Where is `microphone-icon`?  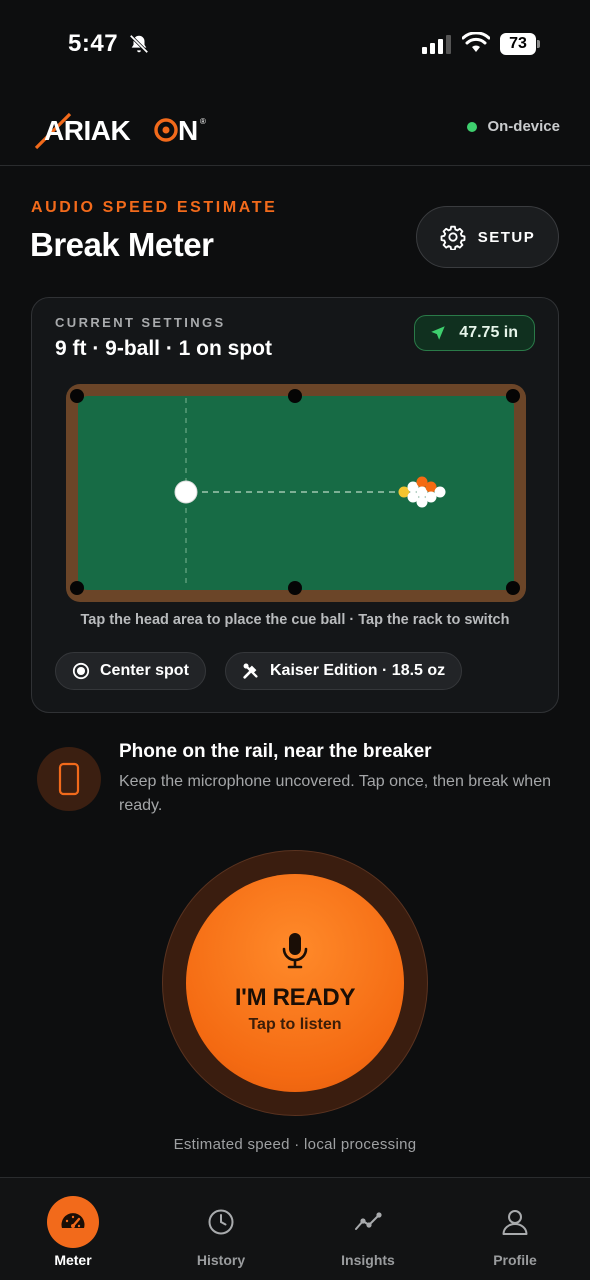
microphone-icon is located at coordinates (295, 951).